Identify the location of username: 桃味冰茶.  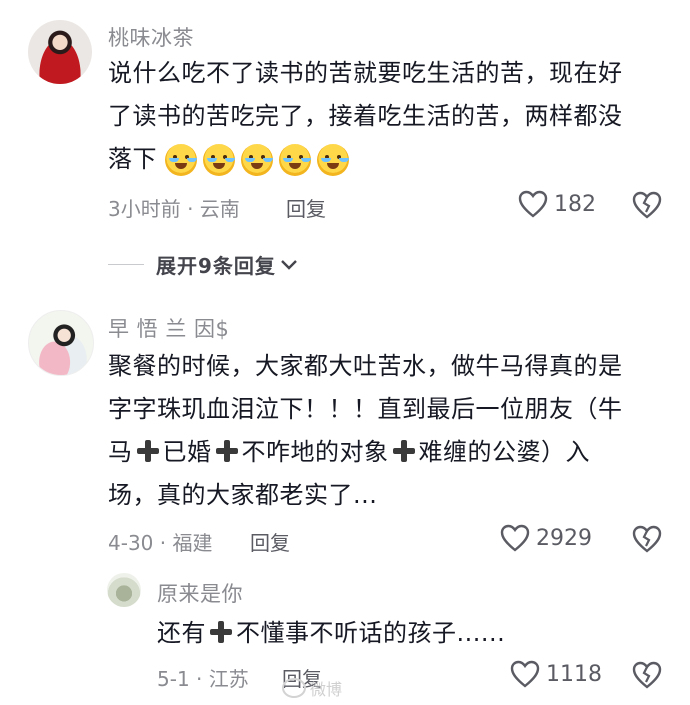
(151, 37).